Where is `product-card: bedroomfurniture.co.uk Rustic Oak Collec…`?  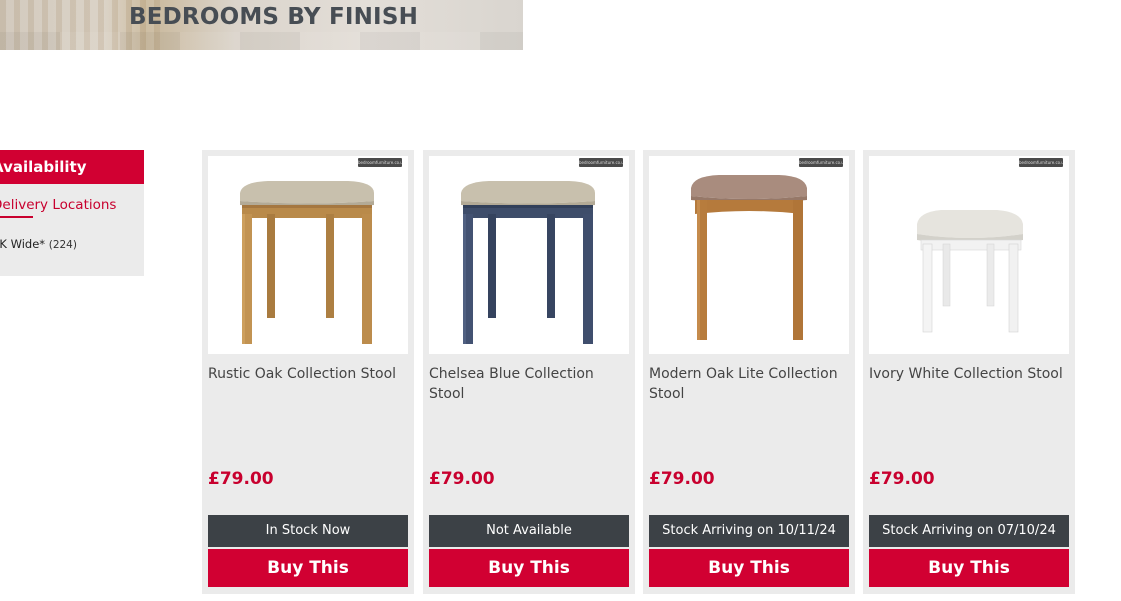
product-card: bedroomfurniture.co.uk Rustic Oak Collec… is located at coordinates (308, 372).